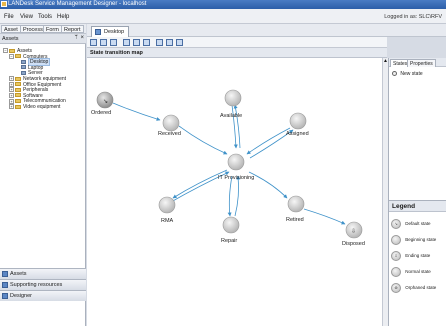 The image size is (446, 326). What do you see at coordinates (52, 29) in the screenshot?
I see `tab-form: Form` at bounding box center [52, 29].